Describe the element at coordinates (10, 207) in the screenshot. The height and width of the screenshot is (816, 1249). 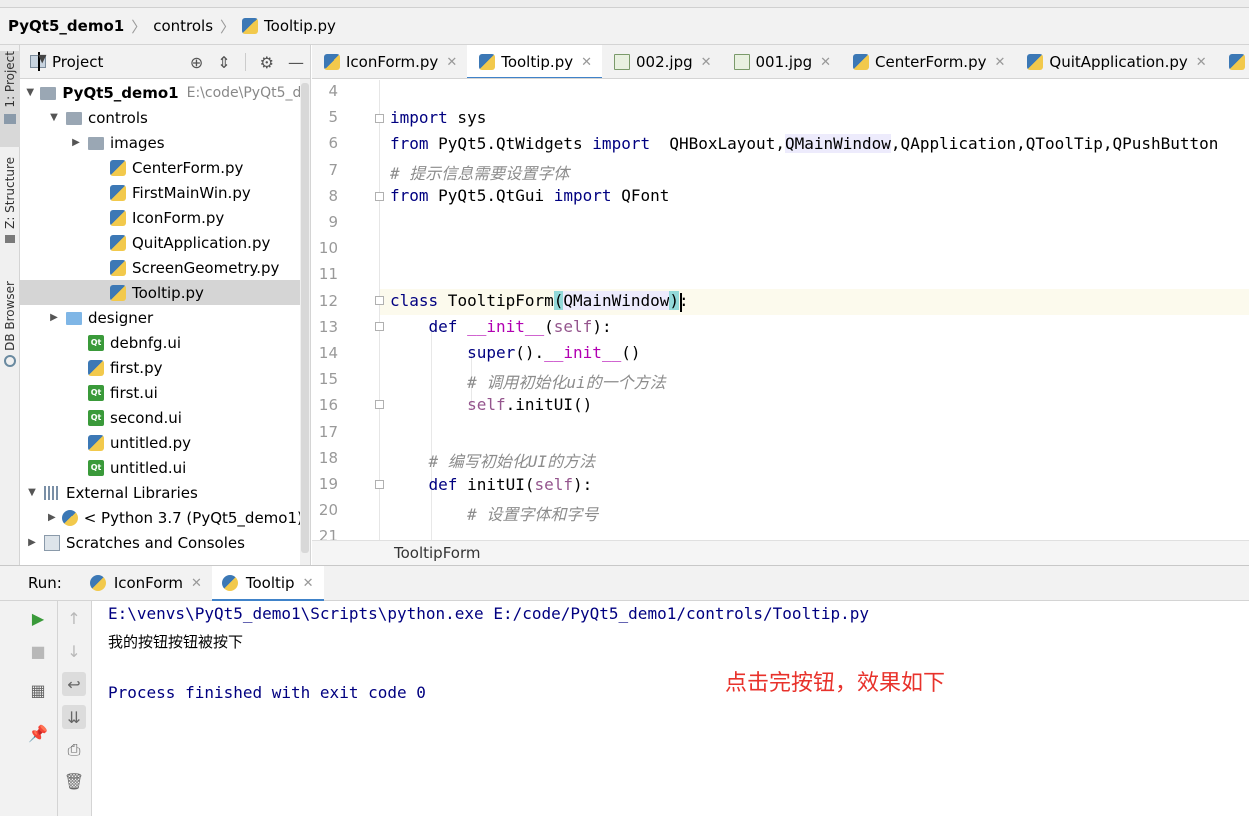
I see `tool-tab-structure: Z: Structure` at that location.